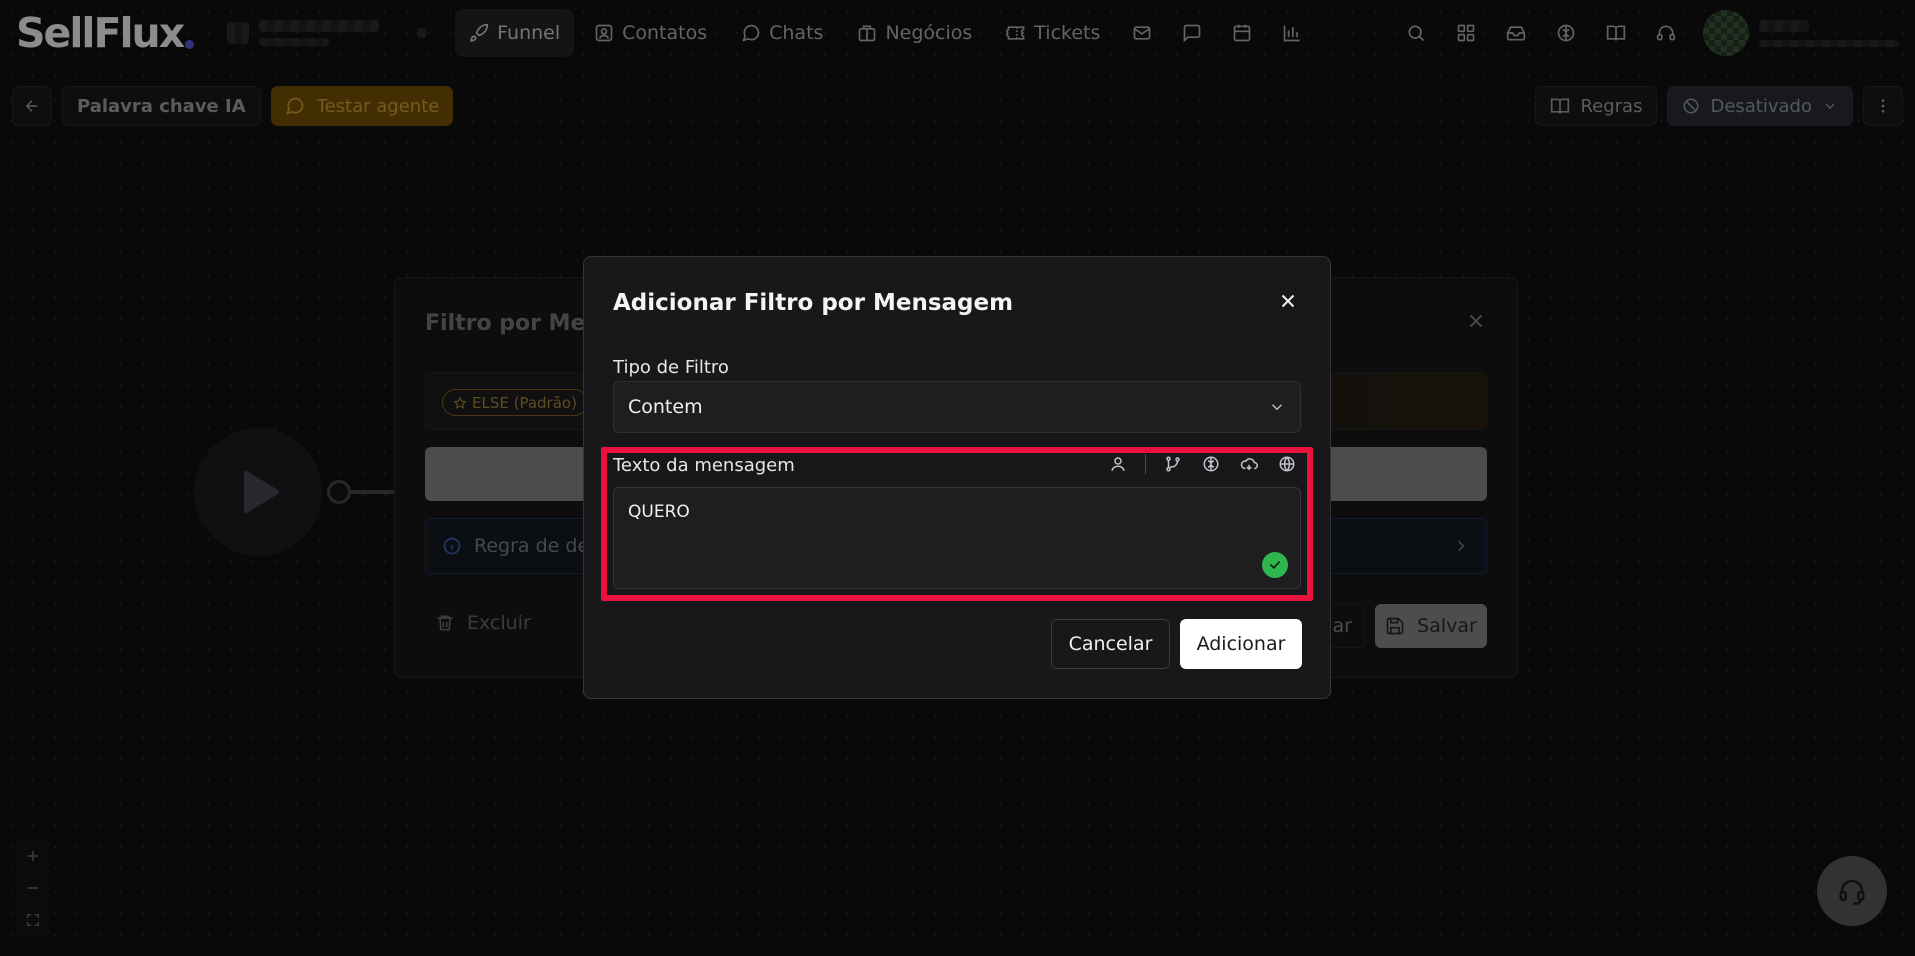 Image resolution: width=1915 pixels, height=956 pixels. I want to click on add-label: Adicionar, so click(1241, 644).